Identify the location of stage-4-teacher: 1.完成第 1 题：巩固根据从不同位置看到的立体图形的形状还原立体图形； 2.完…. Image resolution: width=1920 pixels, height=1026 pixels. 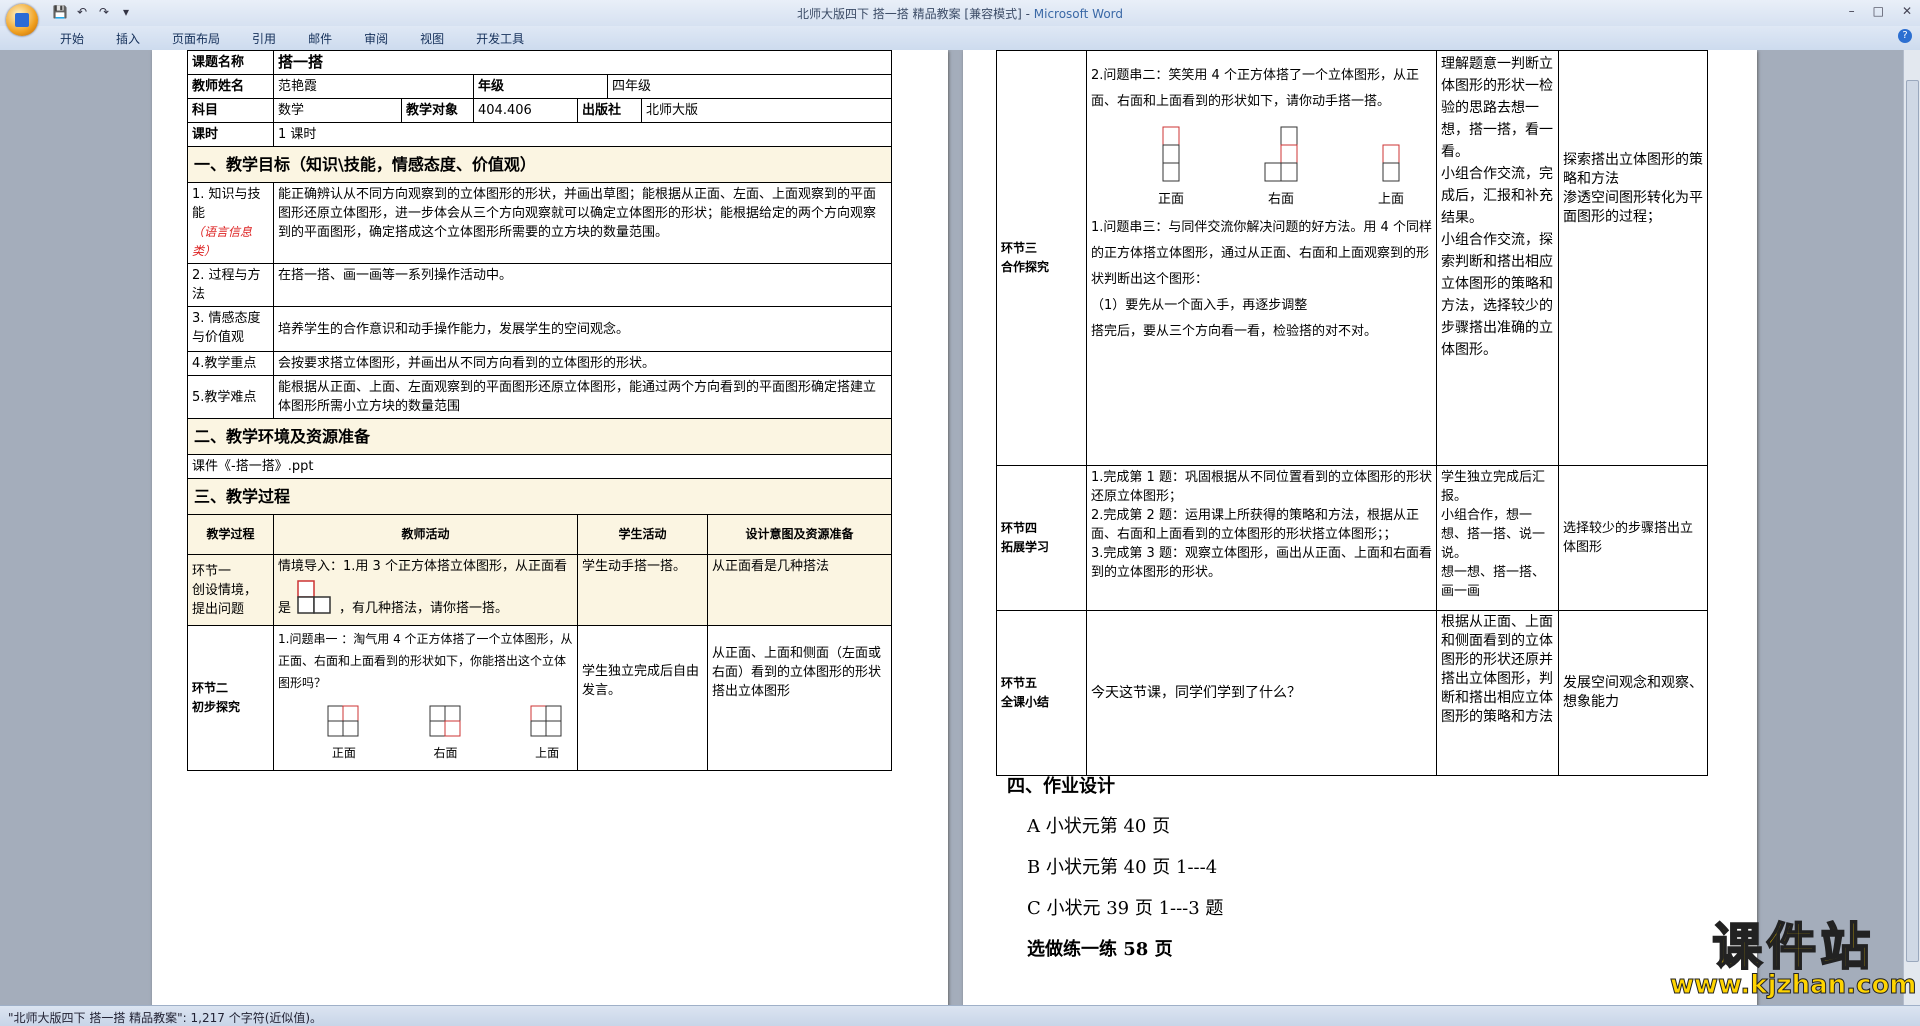
(1261, 538).